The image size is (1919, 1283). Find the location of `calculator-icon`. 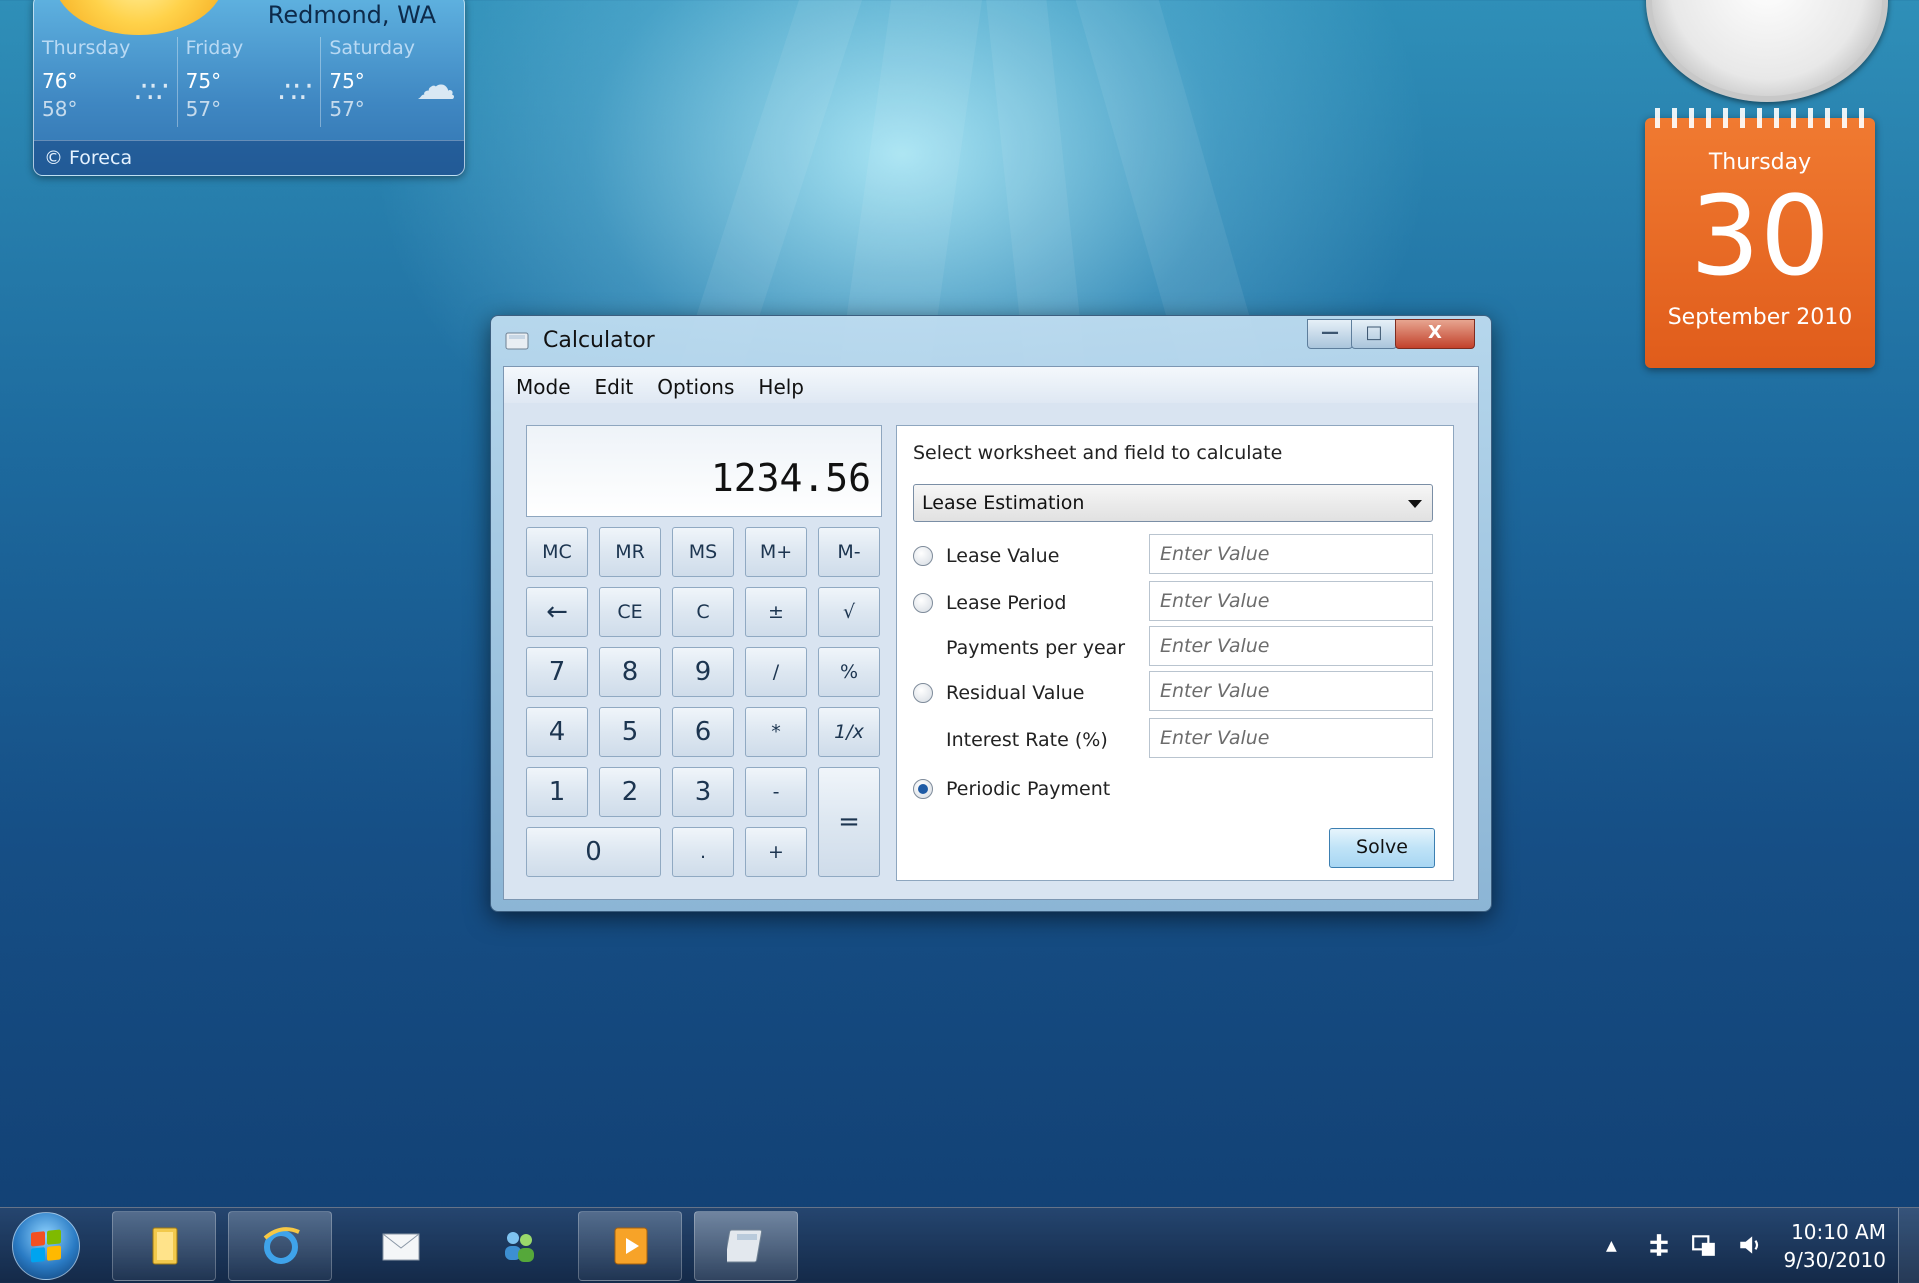

calculator-icon is located at coordinates (745, 1246).